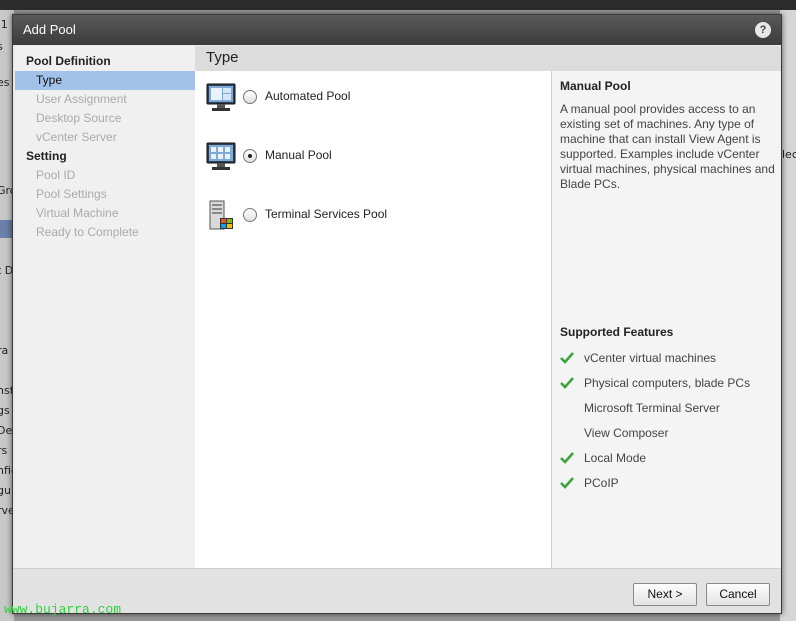 The height and width of the screenshot is (621, 796). Describe the element at coordinates (77, 213) in the screenshot. I see `nav-item-virtual-machine: Virtual Machine` at that location.